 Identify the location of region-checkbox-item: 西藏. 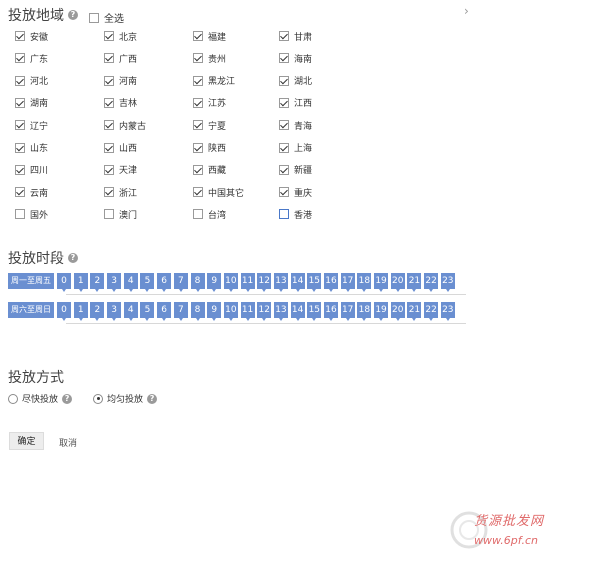
(209, 170).